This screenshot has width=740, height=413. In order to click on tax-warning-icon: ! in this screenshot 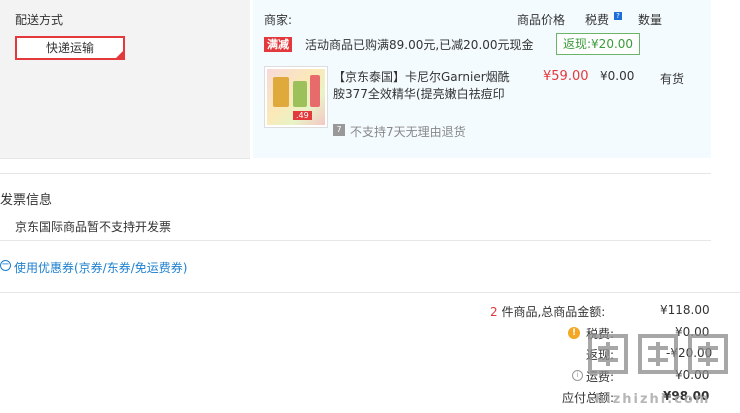, I will do `click(574, 333)`.